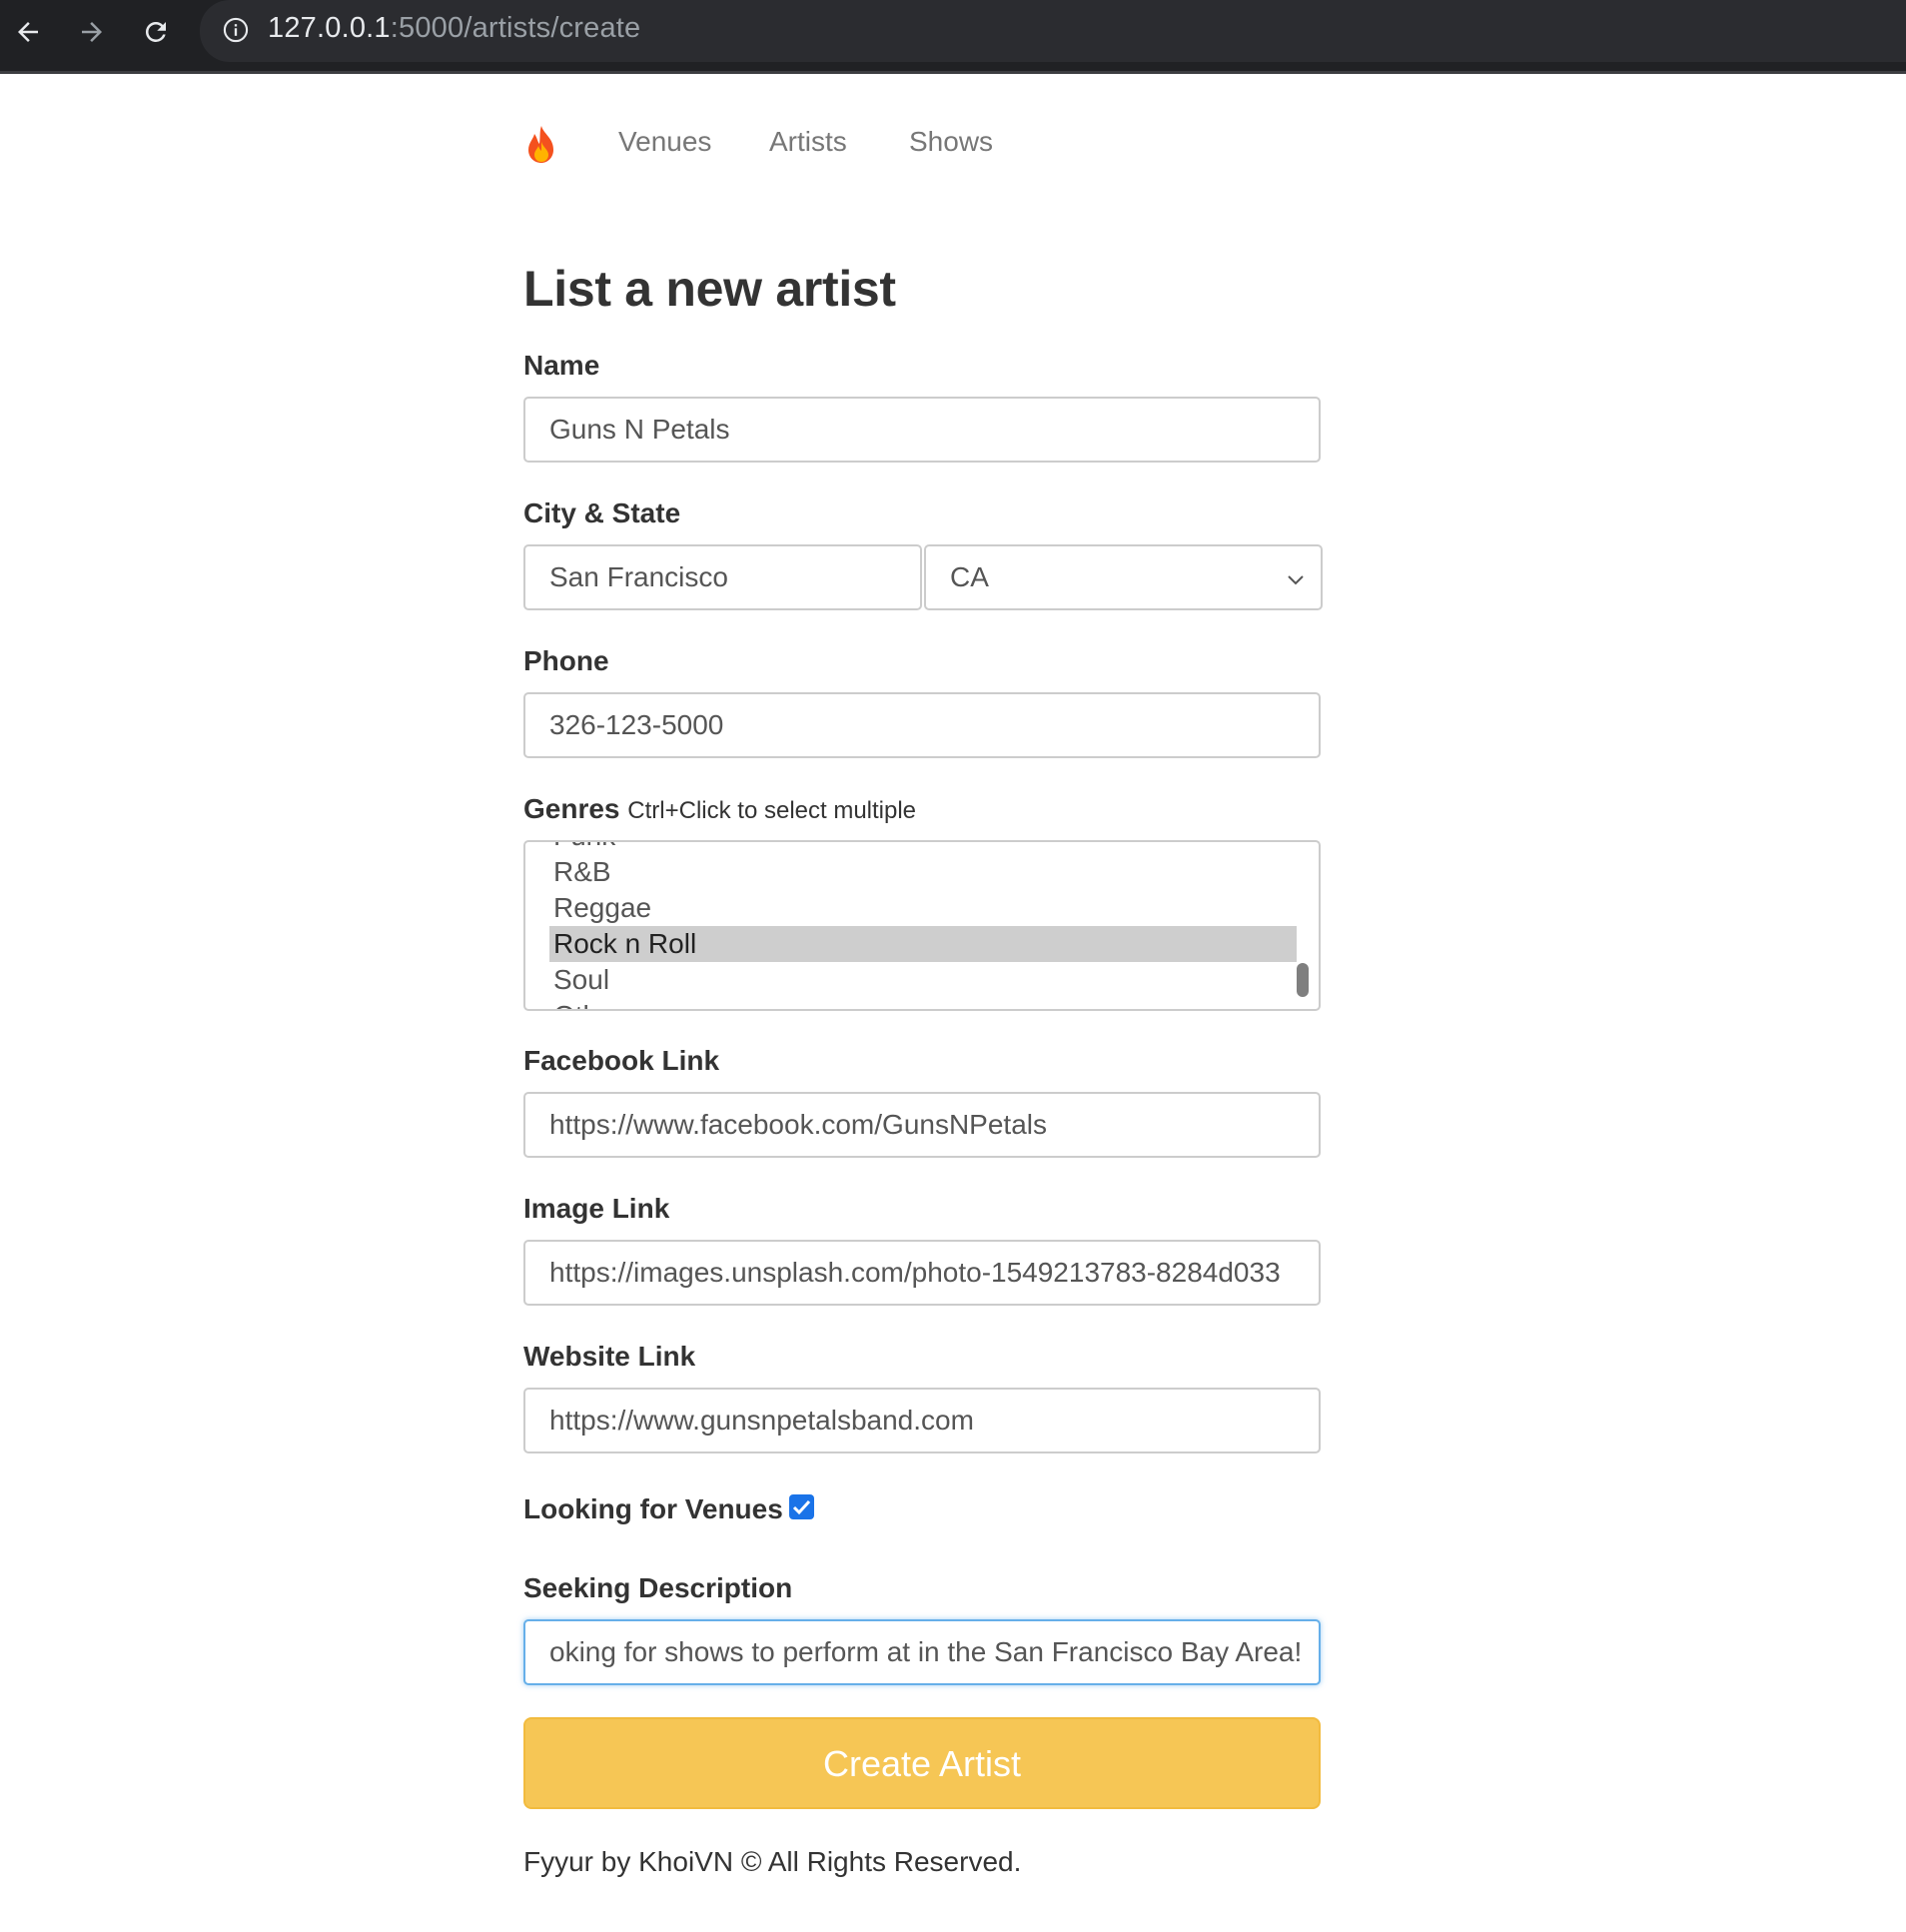 This screenshot has height=1932, width=1906. What do you see at coordinates (602, 512) in the screenshot?
I see `city-state-label: City & State` at bounding box center [602, 512].